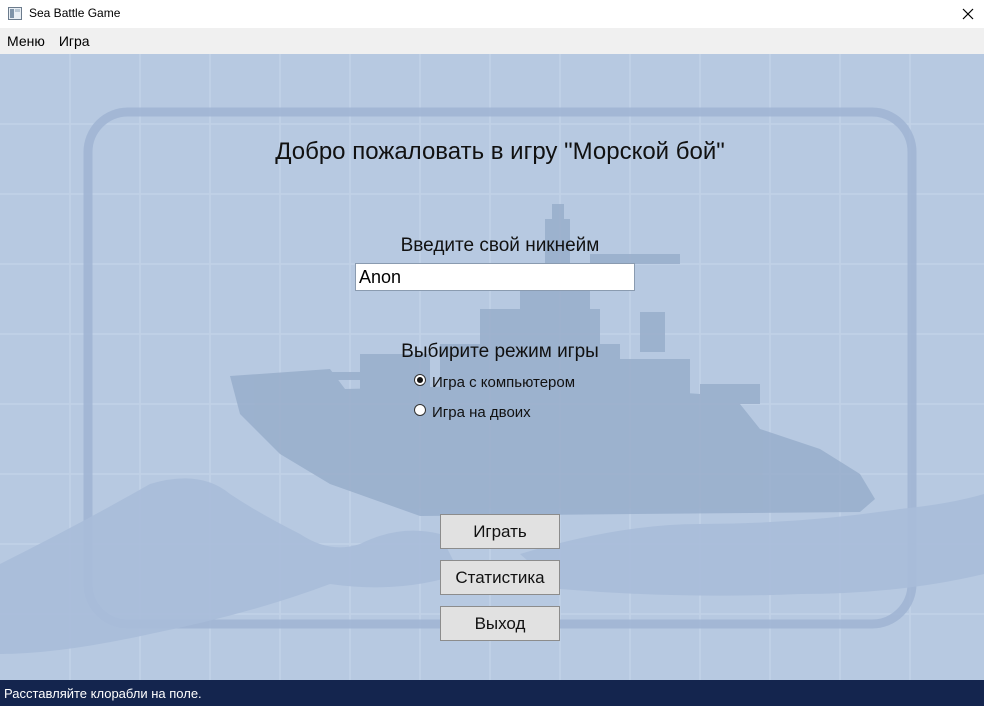 The height and width of the screenshot is (706, 984). Describe the element at coordinates (500, 577) in the screenshot. I see `statistics-button: Статистика` at that location.